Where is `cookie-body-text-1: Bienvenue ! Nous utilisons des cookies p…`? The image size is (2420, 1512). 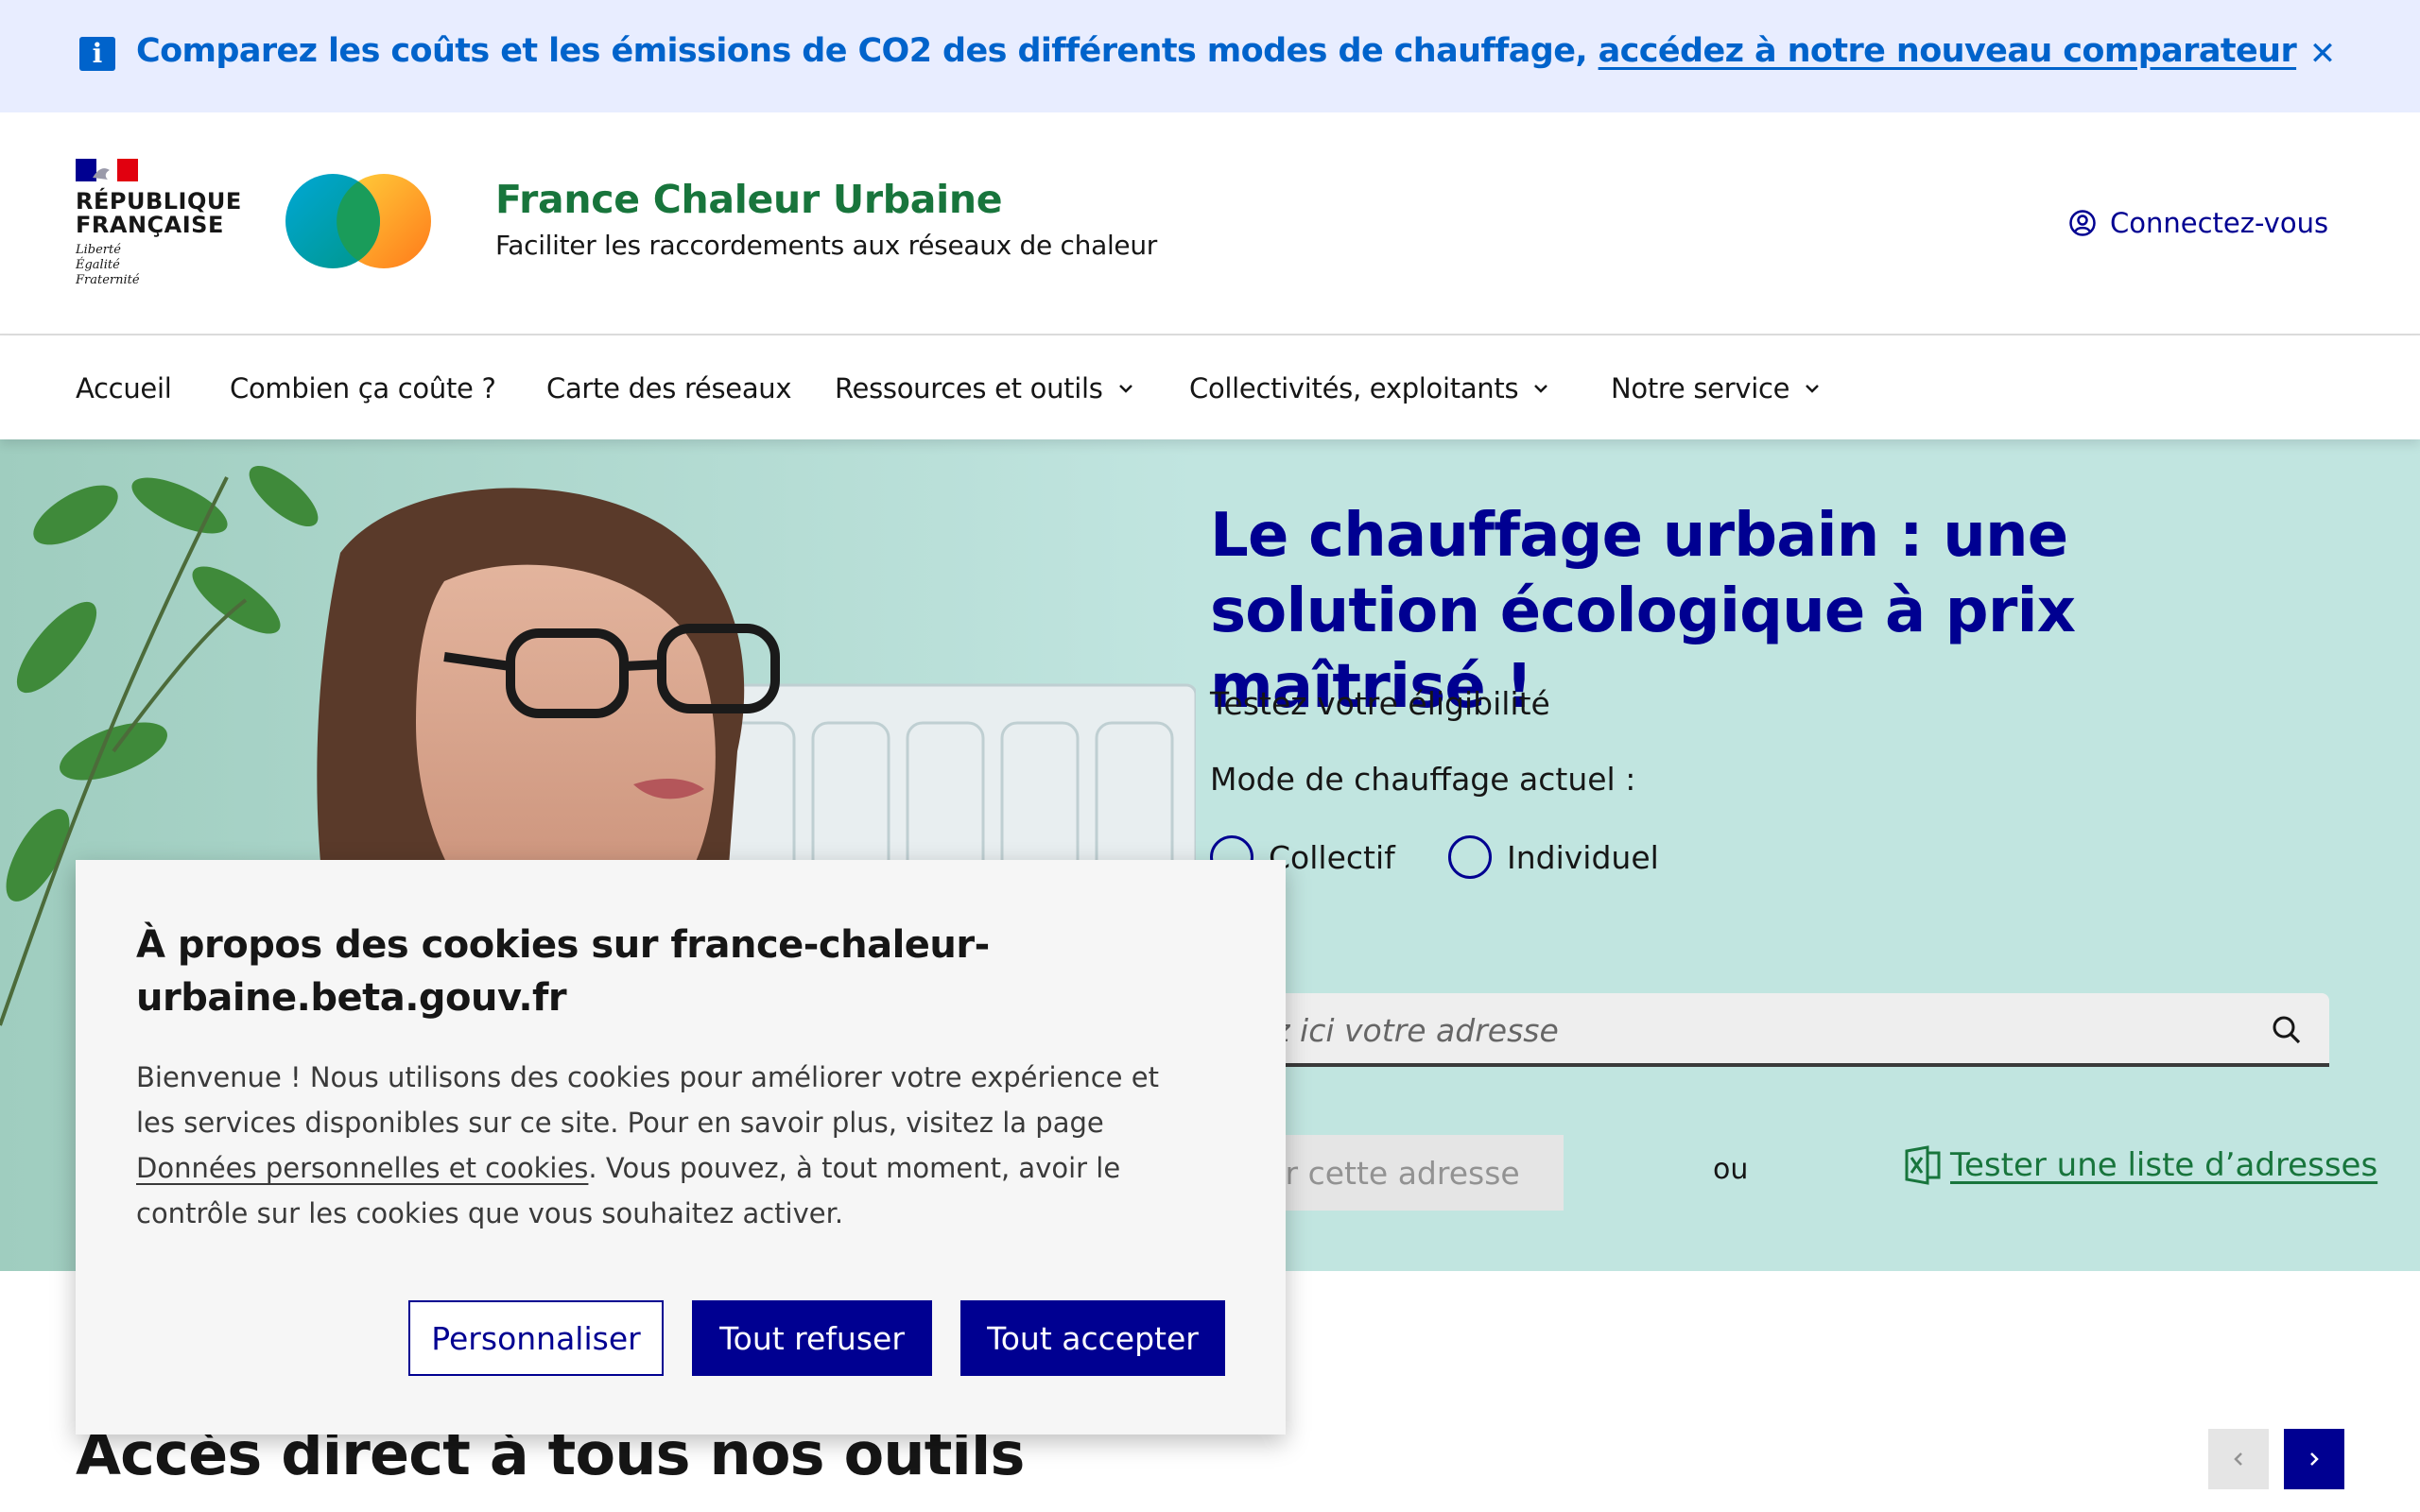 cookie-body-text-1: Bienvenue ! Nous utilisons des cookies p… is located at coordinates (647, 1100).